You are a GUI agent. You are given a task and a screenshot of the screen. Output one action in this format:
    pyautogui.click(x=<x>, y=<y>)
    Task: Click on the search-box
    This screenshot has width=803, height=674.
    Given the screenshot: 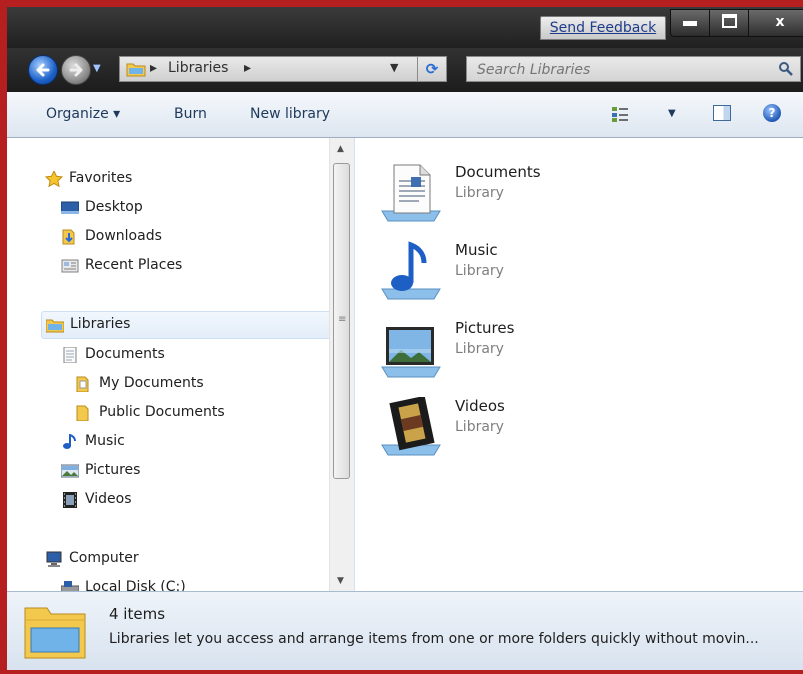 What is the action you would take?
    pyautogui.click(x=633, y=69)
    